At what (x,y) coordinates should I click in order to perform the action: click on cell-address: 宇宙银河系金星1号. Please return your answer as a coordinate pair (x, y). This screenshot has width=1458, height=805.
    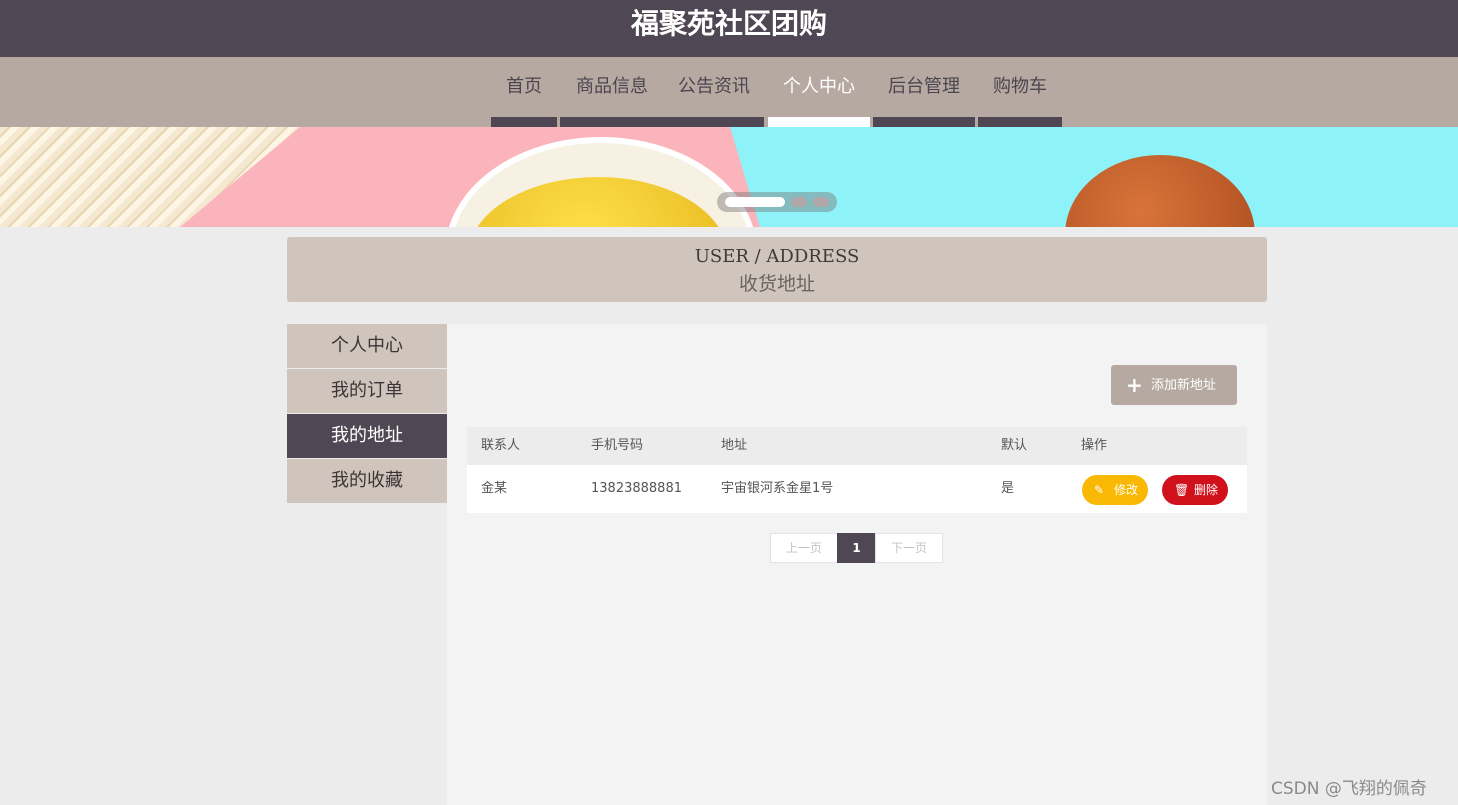
    Looking at the image, I should click on (777, 488).